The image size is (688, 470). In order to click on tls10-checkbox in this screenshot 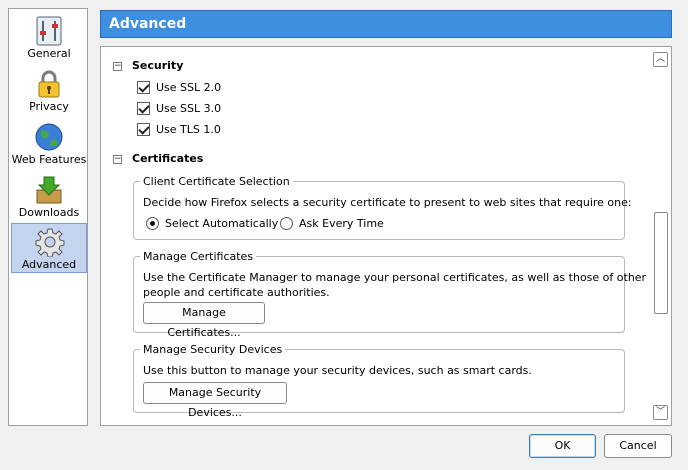, I will do `click(143, 129)`.